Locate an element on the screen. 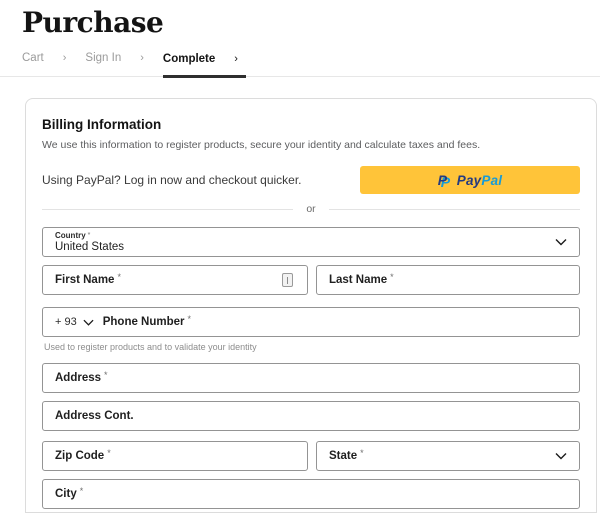 This screenshot has height=516, width=600. country-label: Country * is located at coordinates (73, 235).